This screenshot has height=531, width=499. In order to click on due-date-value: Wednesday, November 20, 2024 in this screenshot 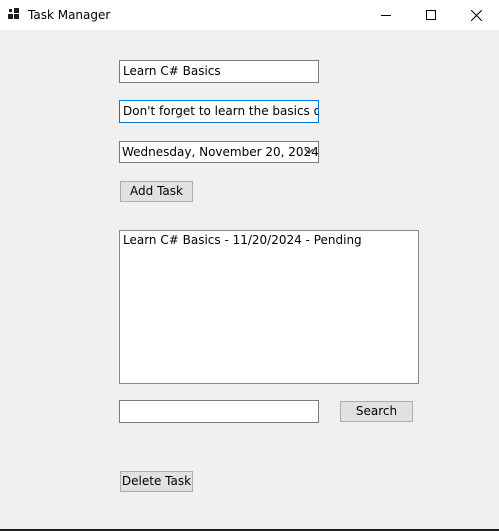, I will do `click(220, 152)`.